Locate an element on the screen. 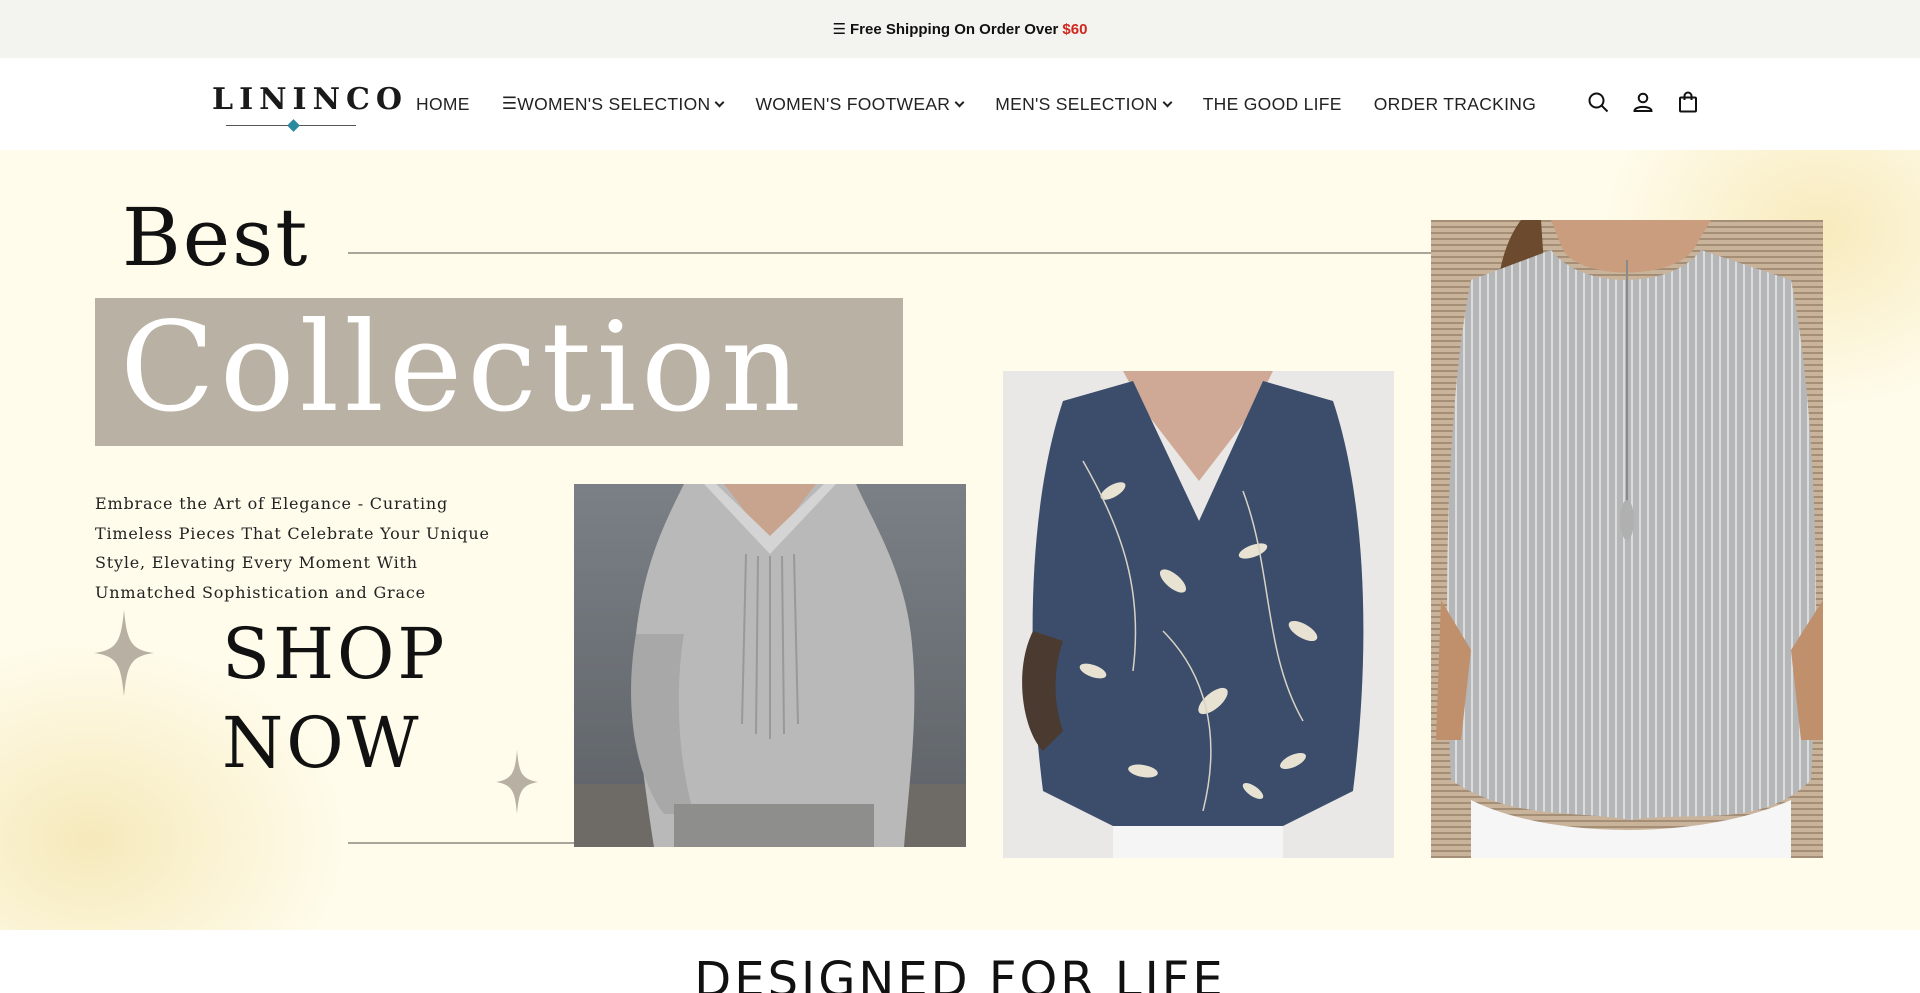 The width and height of the screenshot is (1920, 993). nav-item-label: THE GOOD LIFE is located at coordinates (1272, 103).